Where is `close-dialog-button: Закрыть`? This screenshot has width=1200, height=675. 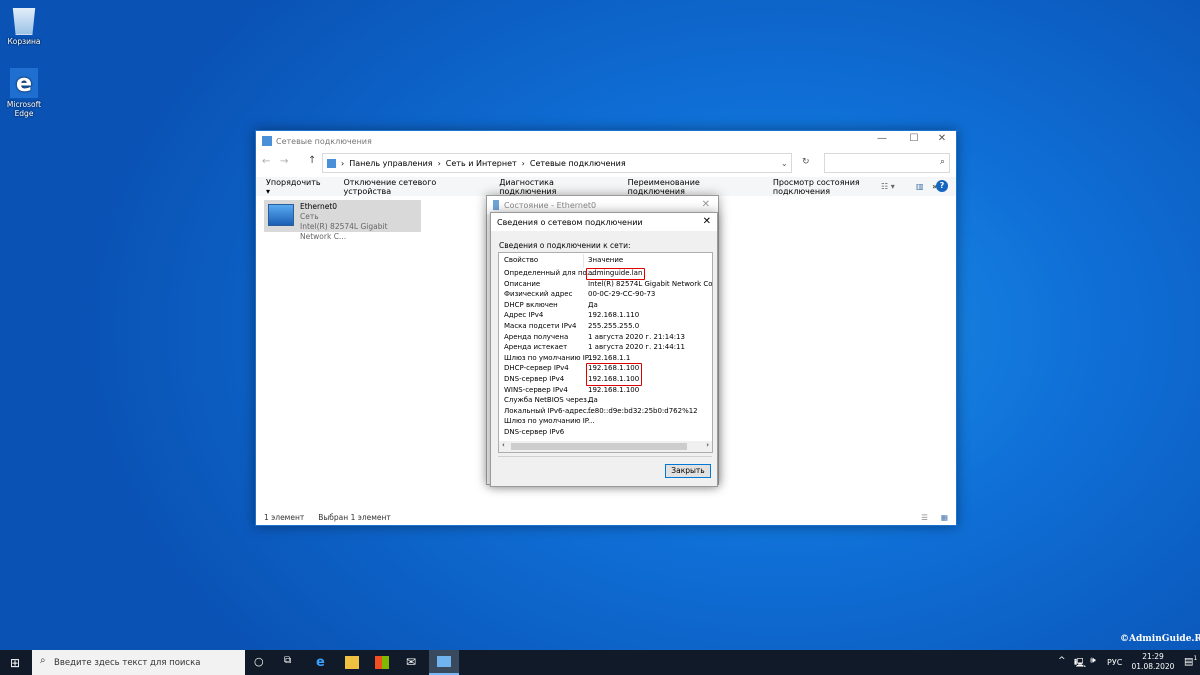 close-dialog-button: Закрыть is located at coordinates (688, 471).